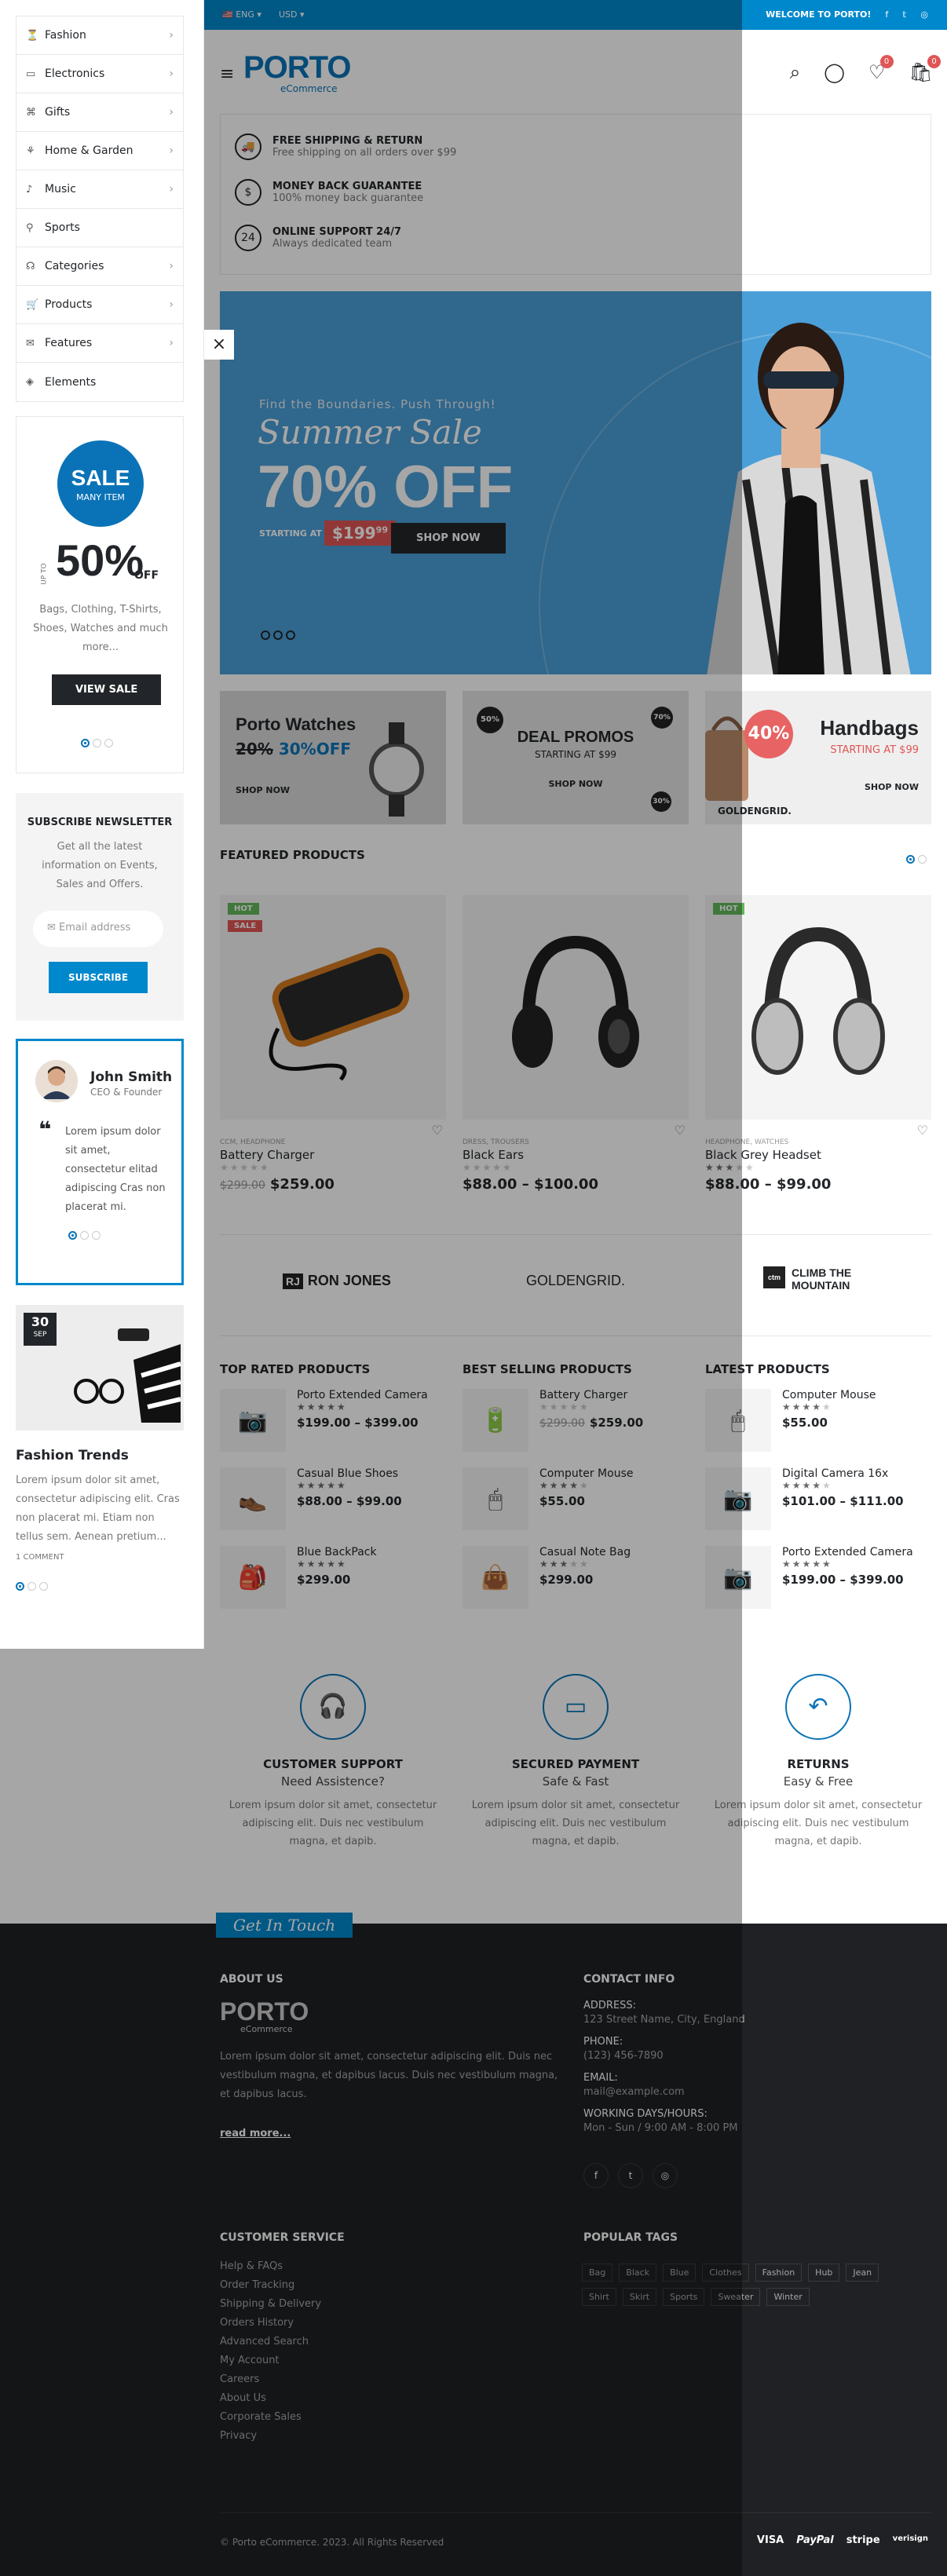 The image size is (947, 2576). What do you see at coordinates (631, 2175) in the screenshot?
I see `twitter-icon: t` at bounding box center [631, 2175].